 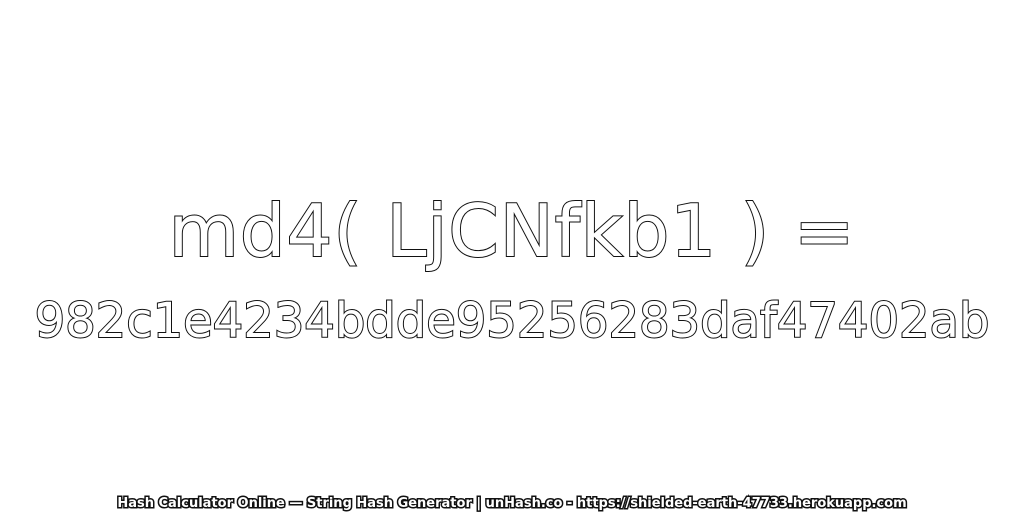 What do you see at coordinates (512, 231) in the screenshot?
I see `hash-expression: md4( LjCNfkb1 ) =` at bounding box center [512, 231].